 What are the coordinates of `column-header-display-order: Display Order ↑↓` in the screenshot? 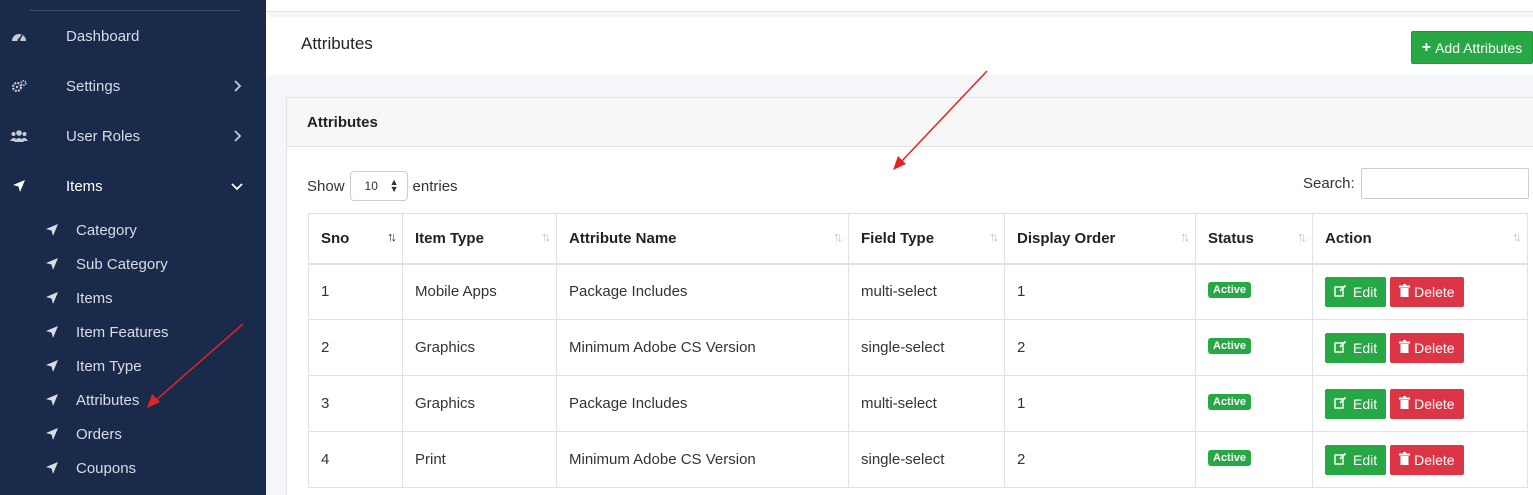 It's located at (1100, 239).